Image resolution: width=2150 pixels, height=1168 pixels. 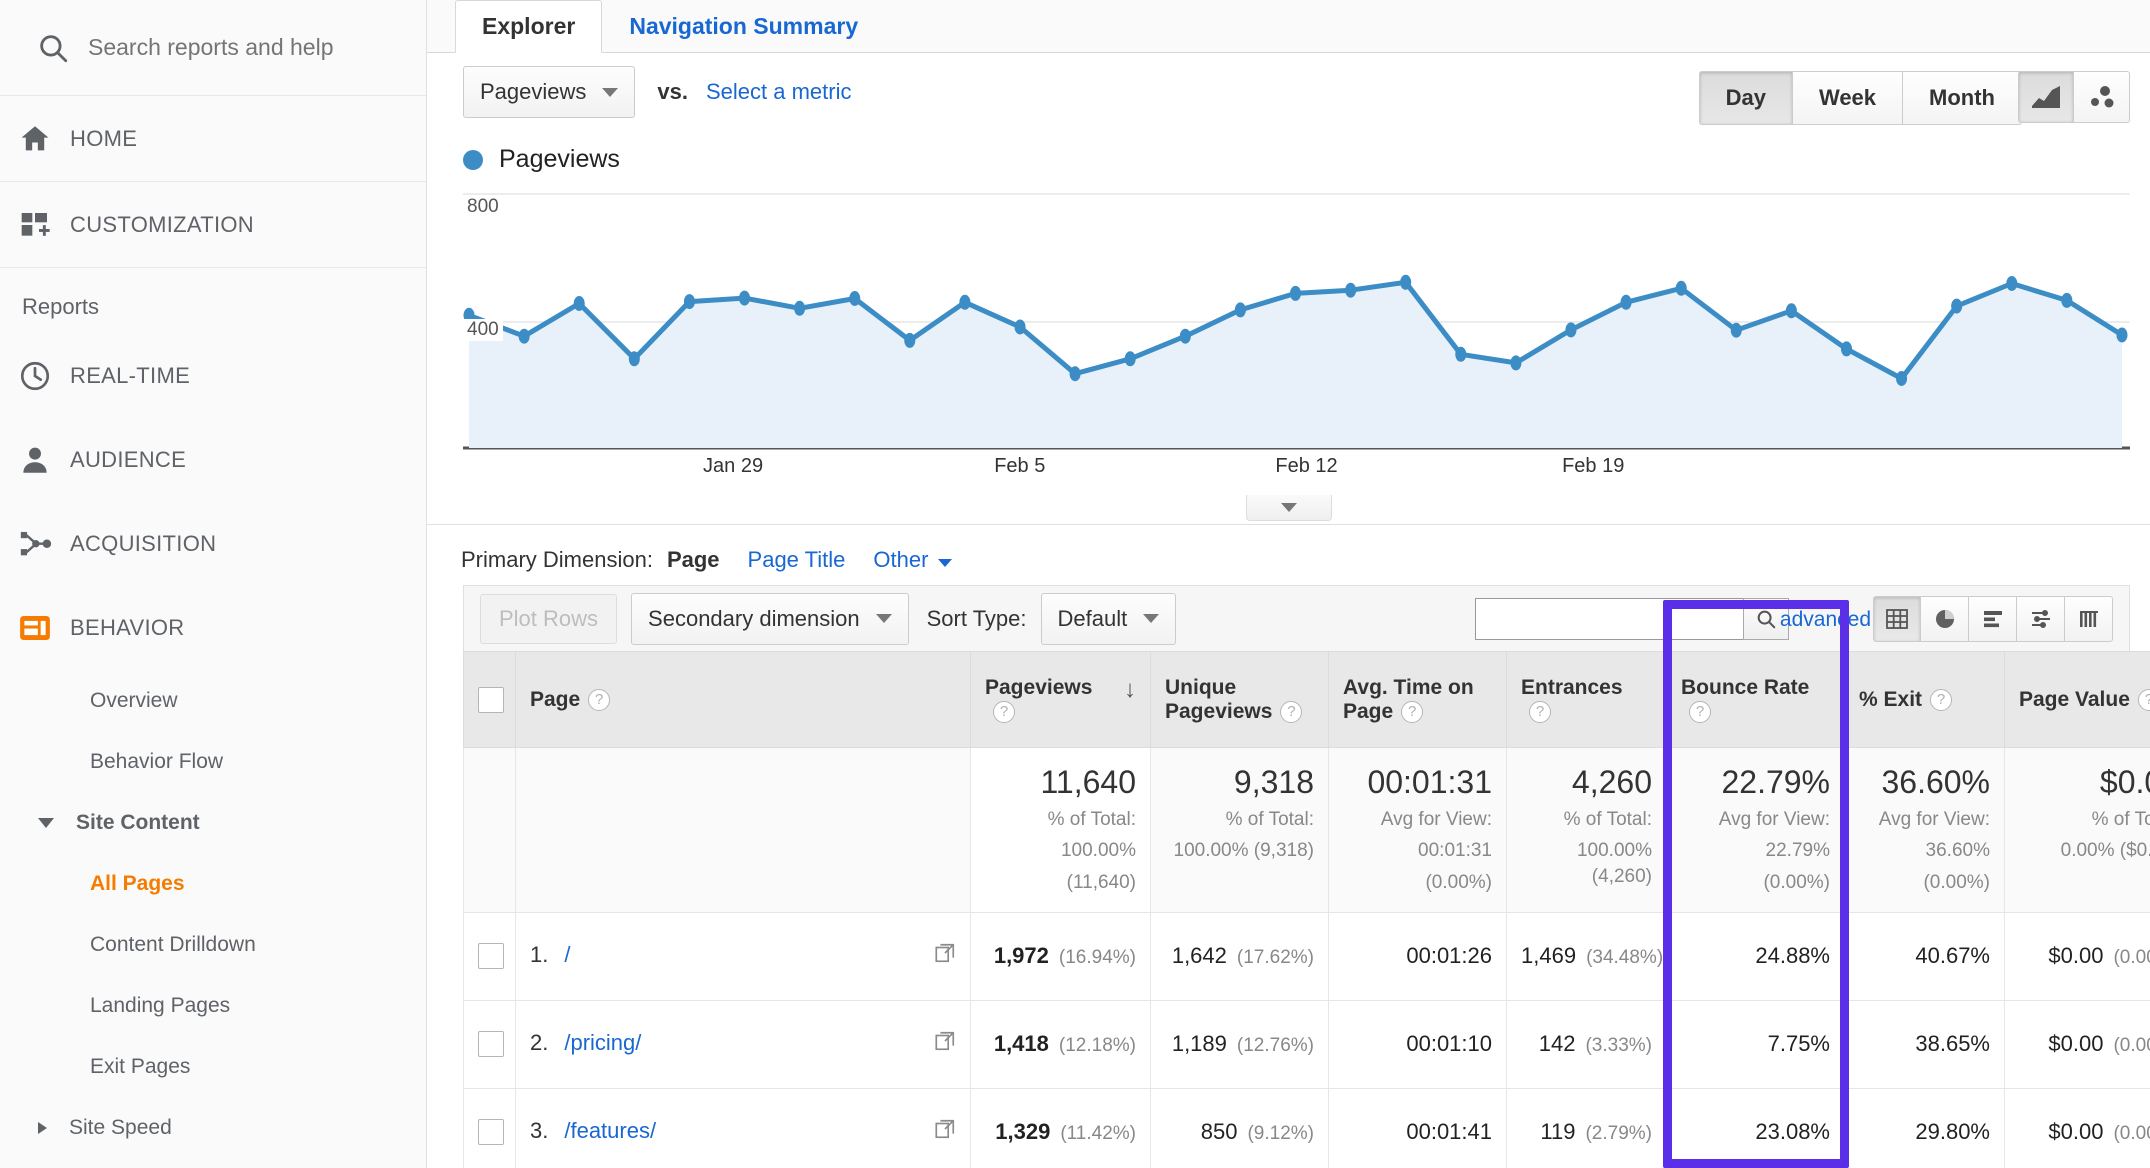 I want to click on motion-chart-icon, so click(x=2102, y=97).